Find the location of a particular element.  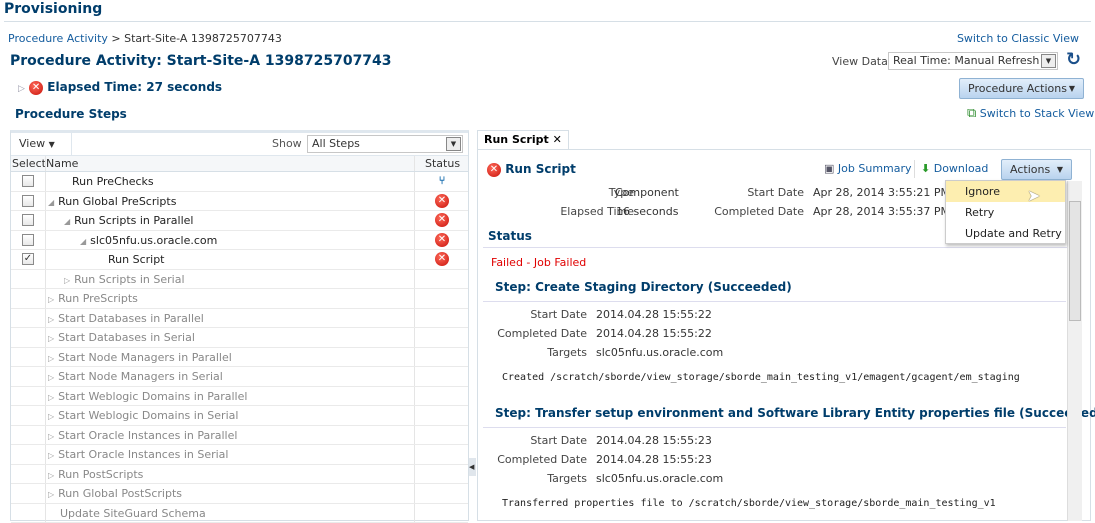

table-row: ▷ Run PreScripts is located at coordinates (239, 299).